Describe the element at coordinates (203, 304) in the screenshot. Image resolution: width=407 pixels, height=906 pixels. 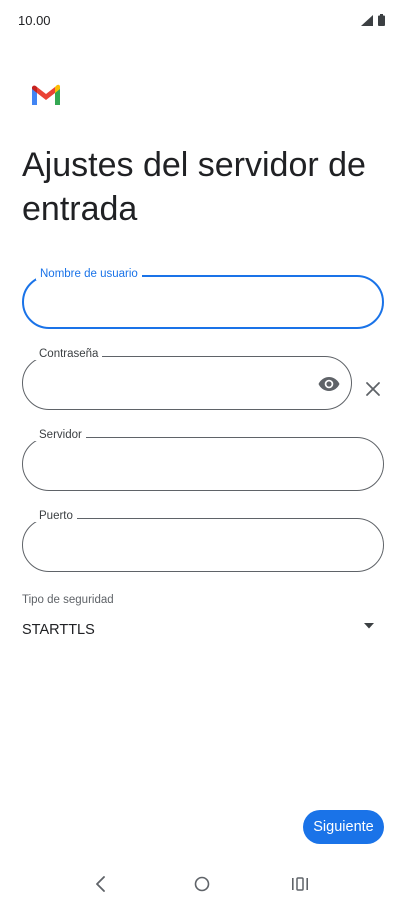
I see `username-input` at that location.